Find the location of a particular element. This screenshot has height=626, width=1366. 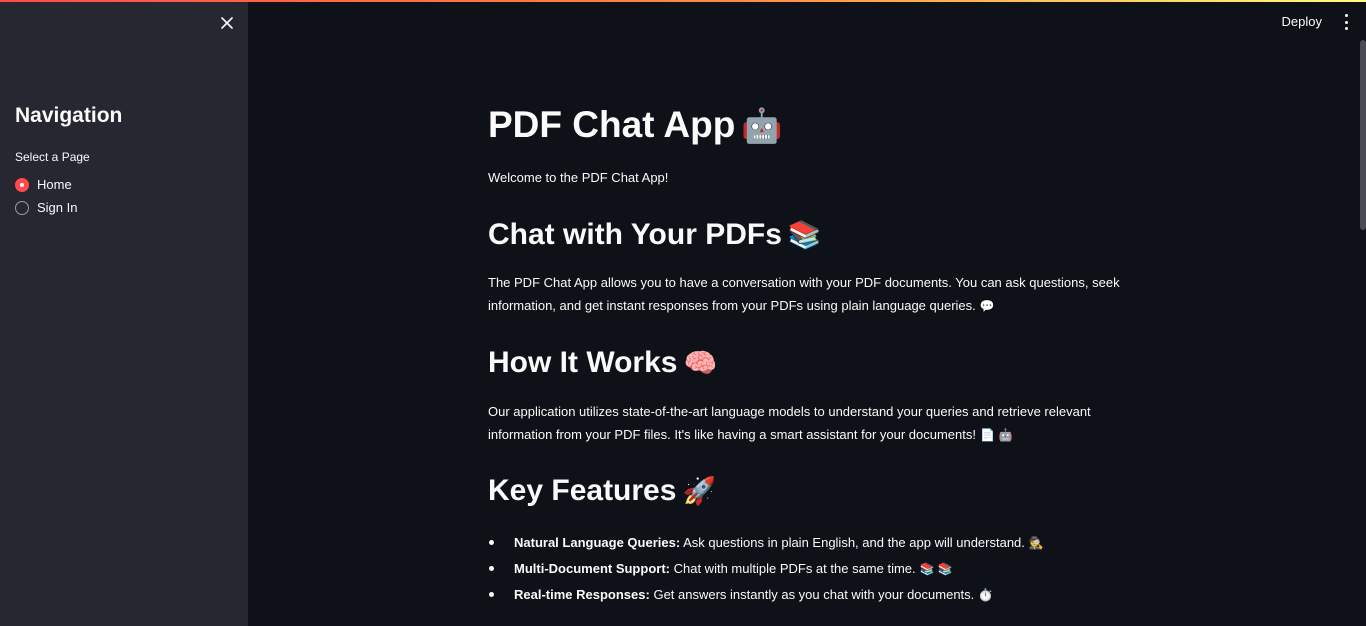

section-heading-text: Key Features is located at coordinates (582, 490).